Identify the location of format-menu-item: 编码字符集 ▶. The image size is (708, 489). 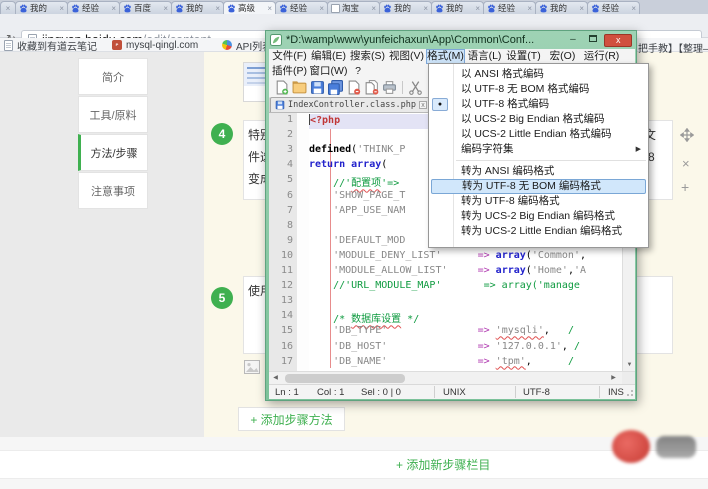
(538, 149).